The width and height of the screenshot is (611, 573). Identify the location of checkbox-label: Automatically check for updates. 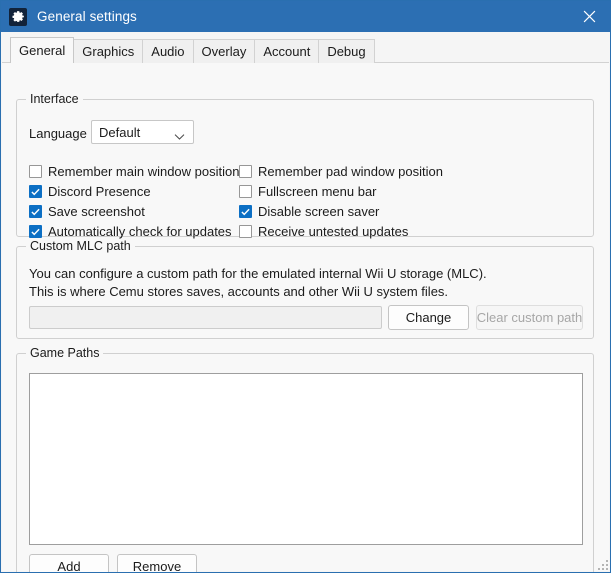
(140, 231).